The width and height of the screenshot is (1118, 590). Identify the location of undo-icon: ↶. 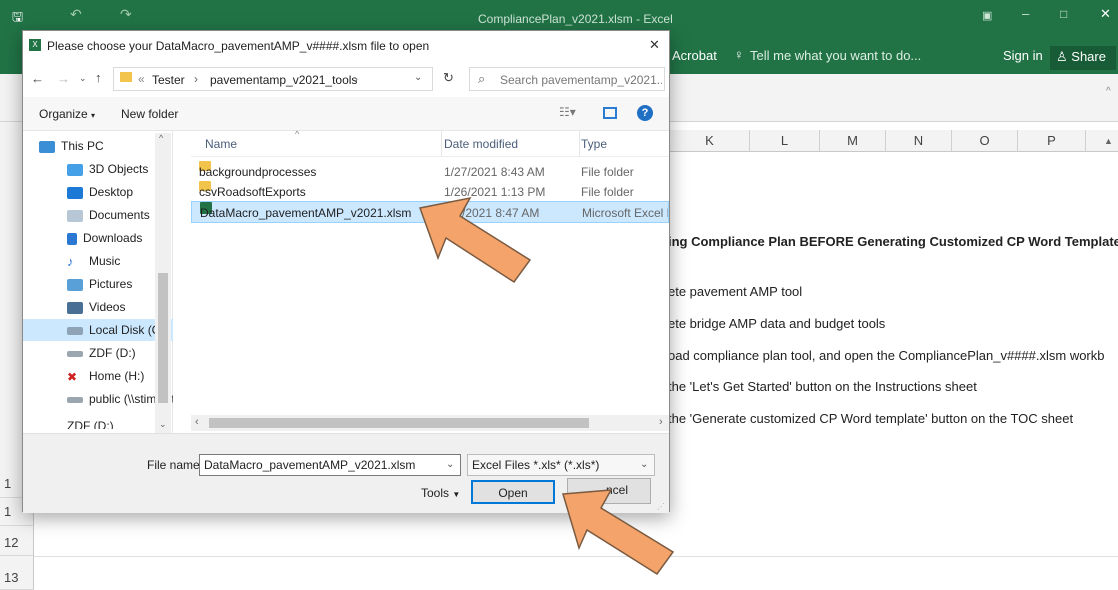
(76, 14).